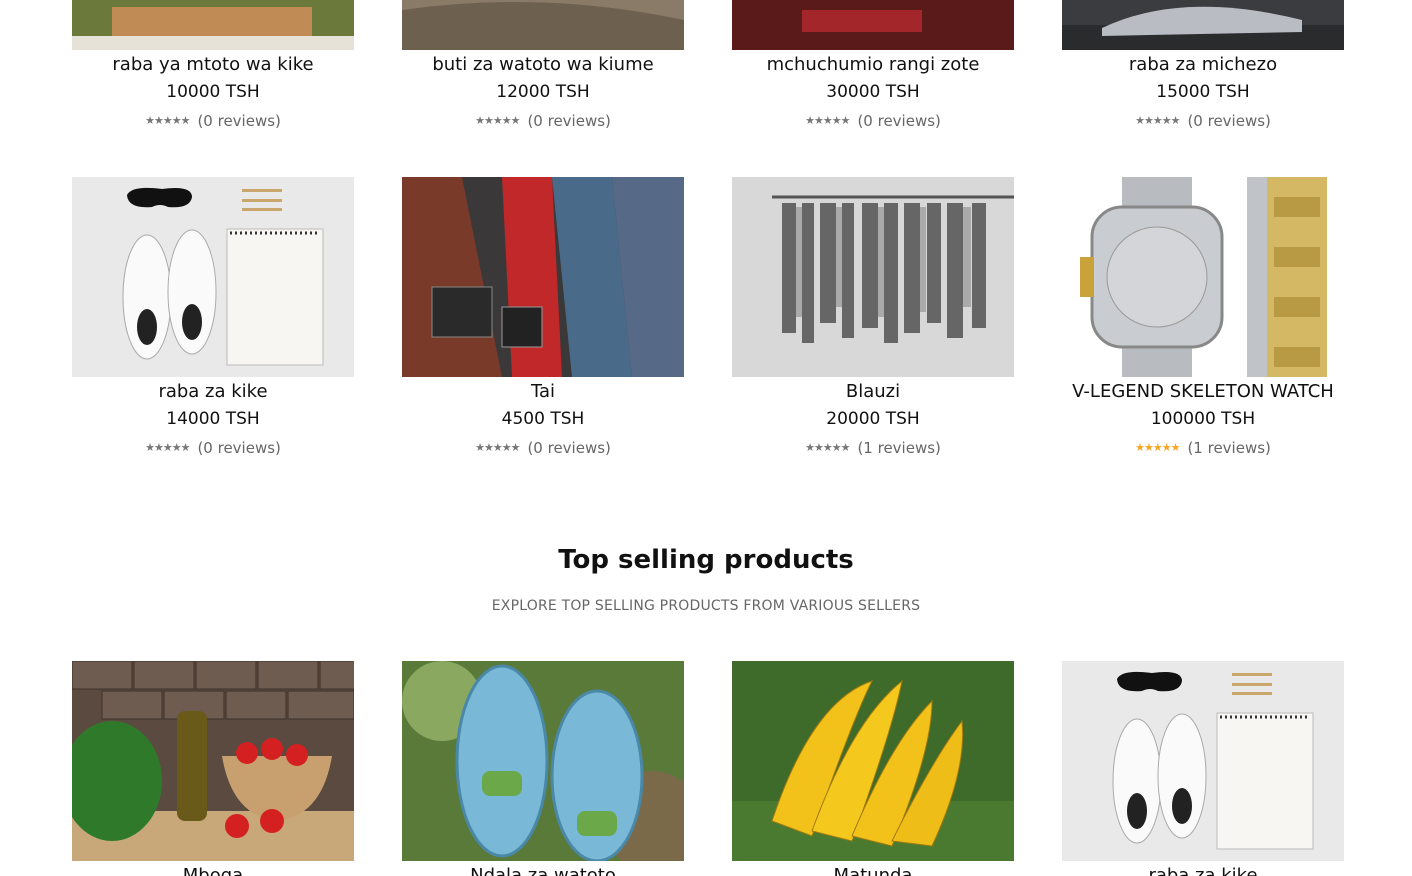 The image size is (1412, 876). What do you see at coordinates (543, 870) in the screenshot?
I see `product-name: Ndala za watoto` at bounding box center [543, 870].